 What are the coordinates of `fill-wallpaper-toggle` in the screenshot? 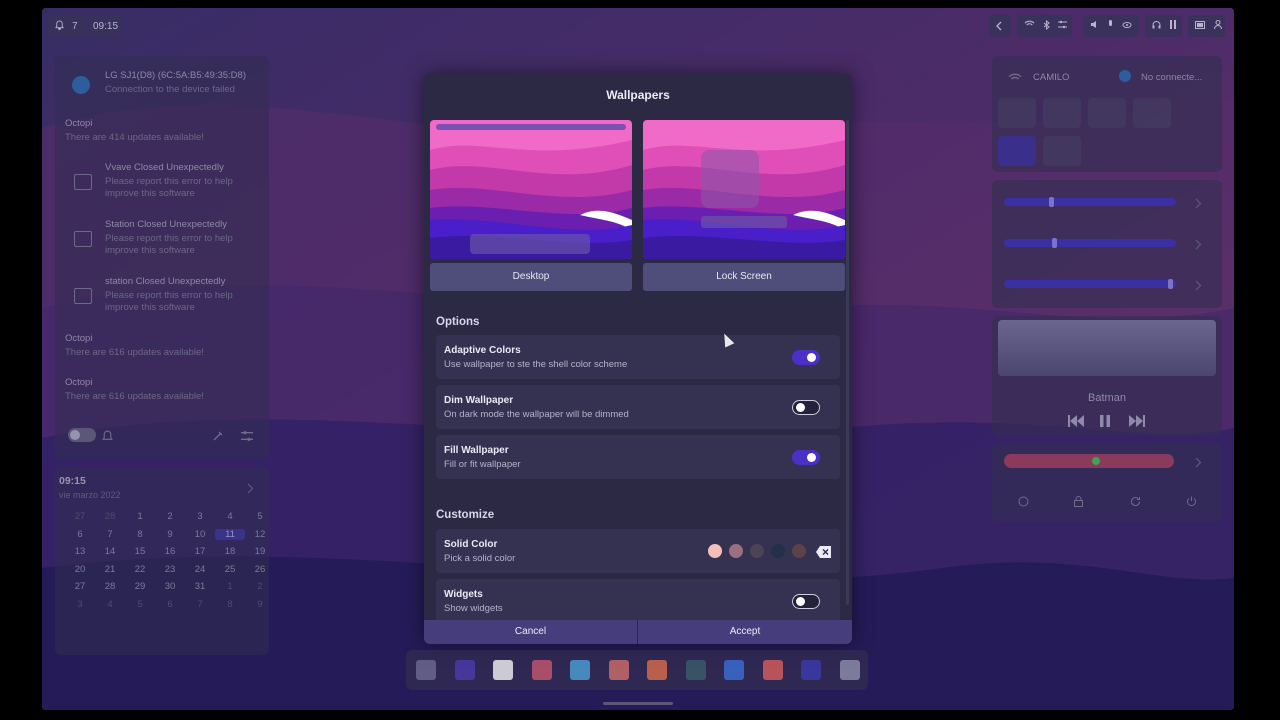 It's located at (806, 457).